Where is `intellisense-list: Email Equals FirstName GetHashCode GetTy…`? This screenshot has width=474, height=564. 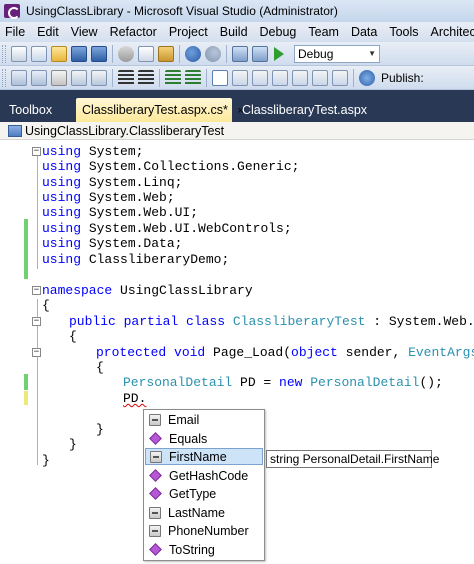
intellisense-list: Email Equals FirstName GetHashCode GetTy… is located at coordinates (204, 485).